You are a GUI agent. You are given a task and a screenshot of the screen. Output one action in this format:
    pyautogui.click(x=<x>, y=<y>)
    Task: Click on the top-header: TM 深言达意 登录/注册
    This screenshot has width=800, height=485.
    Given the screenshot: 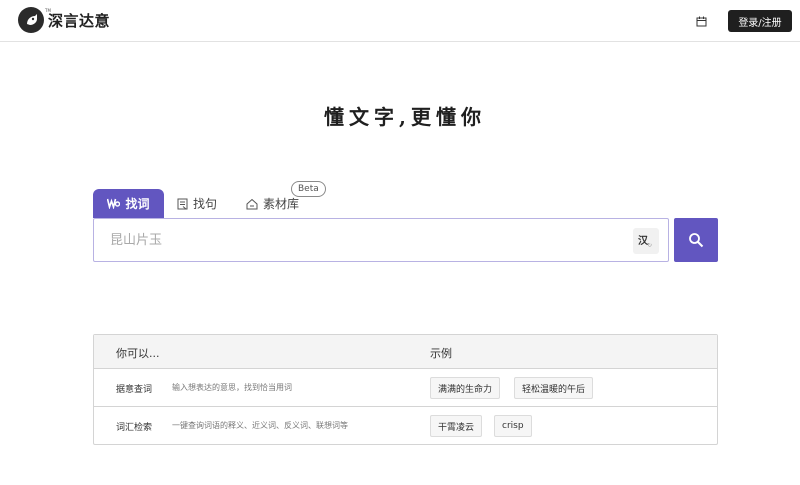 What is the action you would take?
    pyautogui.click(x=400, y=21)
    